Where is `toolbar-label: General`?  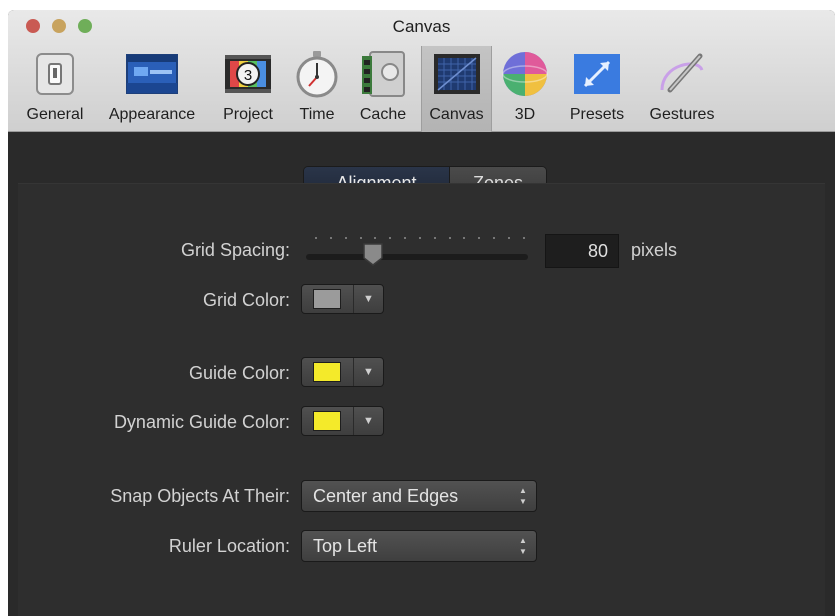
toolbar-label: General is located at coordinates (55, 114).